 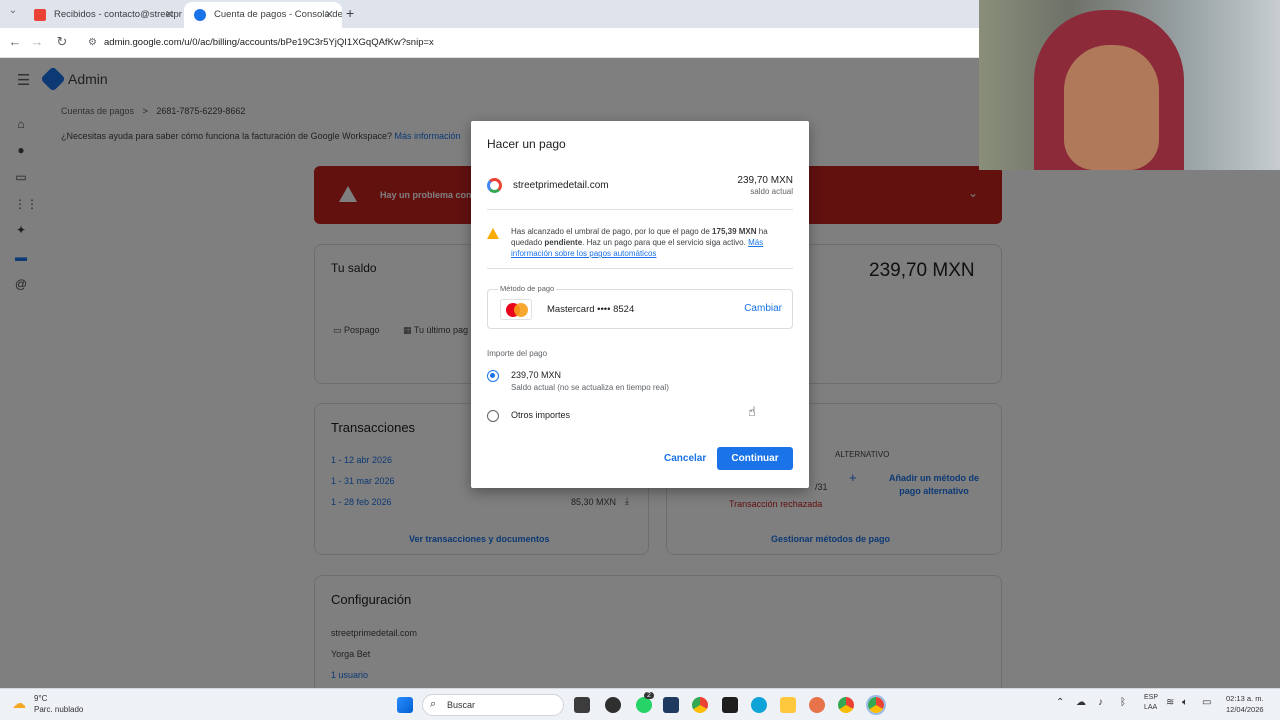 What do you see at coordinates (118, 14) in the screenshot?
I see `tab-label: Recibidos - contacto@streetpri` at bounding box center [118, 14].